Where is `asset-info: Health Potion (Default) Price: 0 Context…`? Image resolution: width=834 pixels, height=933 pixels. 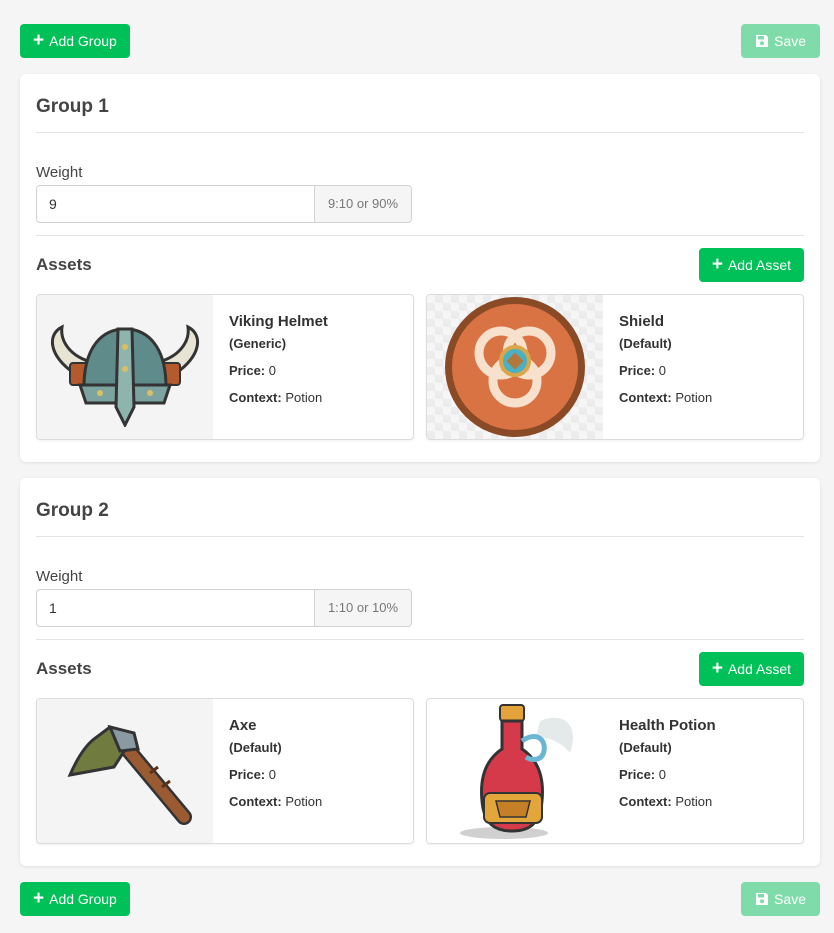
asset-info: Health Potion (Default) Price: 0 Context… is located at coordinates (659, 771).